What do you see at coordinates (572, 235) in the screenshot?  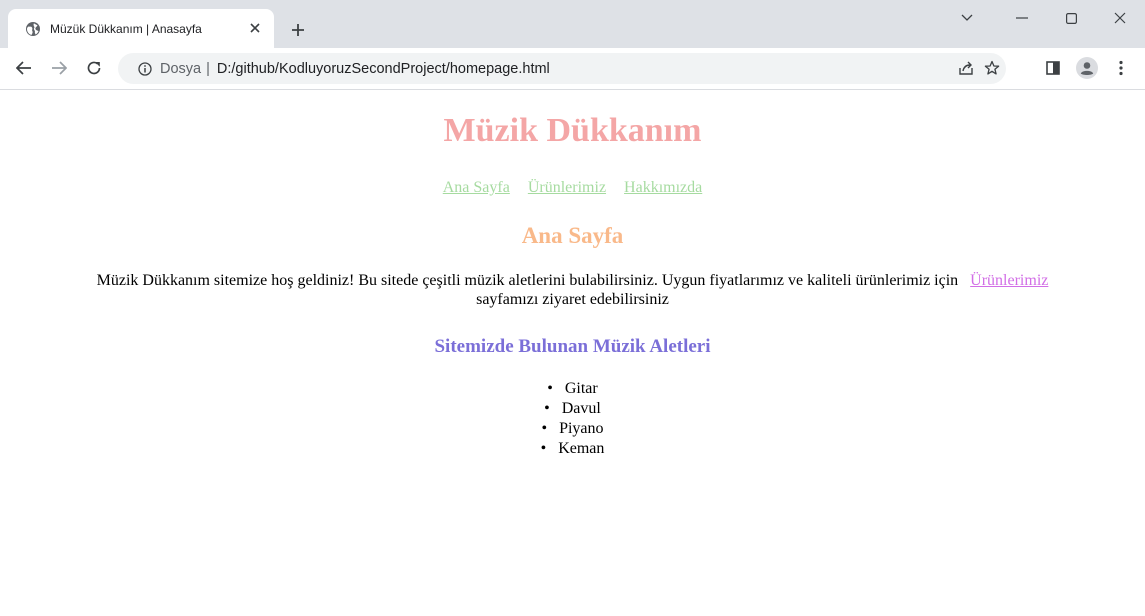 I see `section-heading: Ana Sayfa` at bounding box center [572, 235].